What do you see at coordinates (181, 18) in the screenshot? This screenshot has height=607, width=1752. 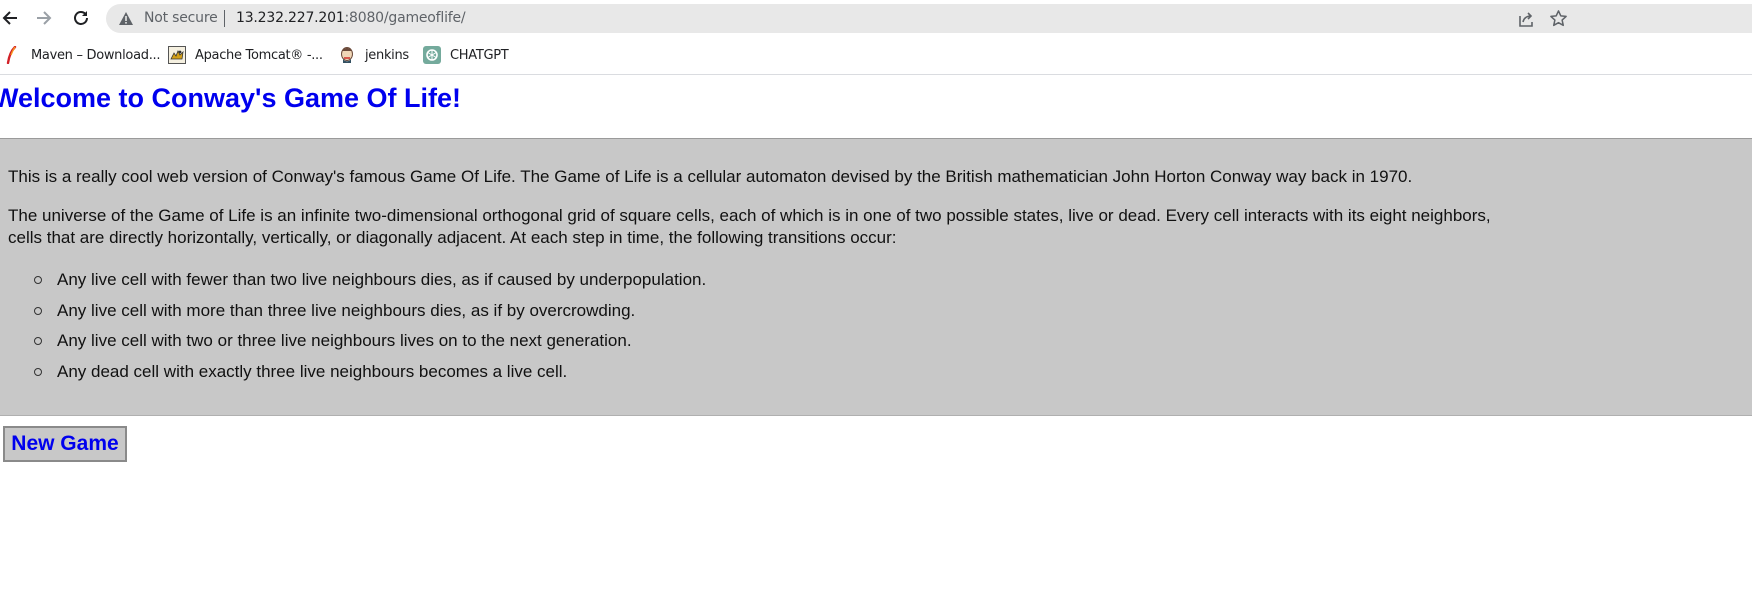 I see `security-label: Not secure` at bounding box center [181, 18].